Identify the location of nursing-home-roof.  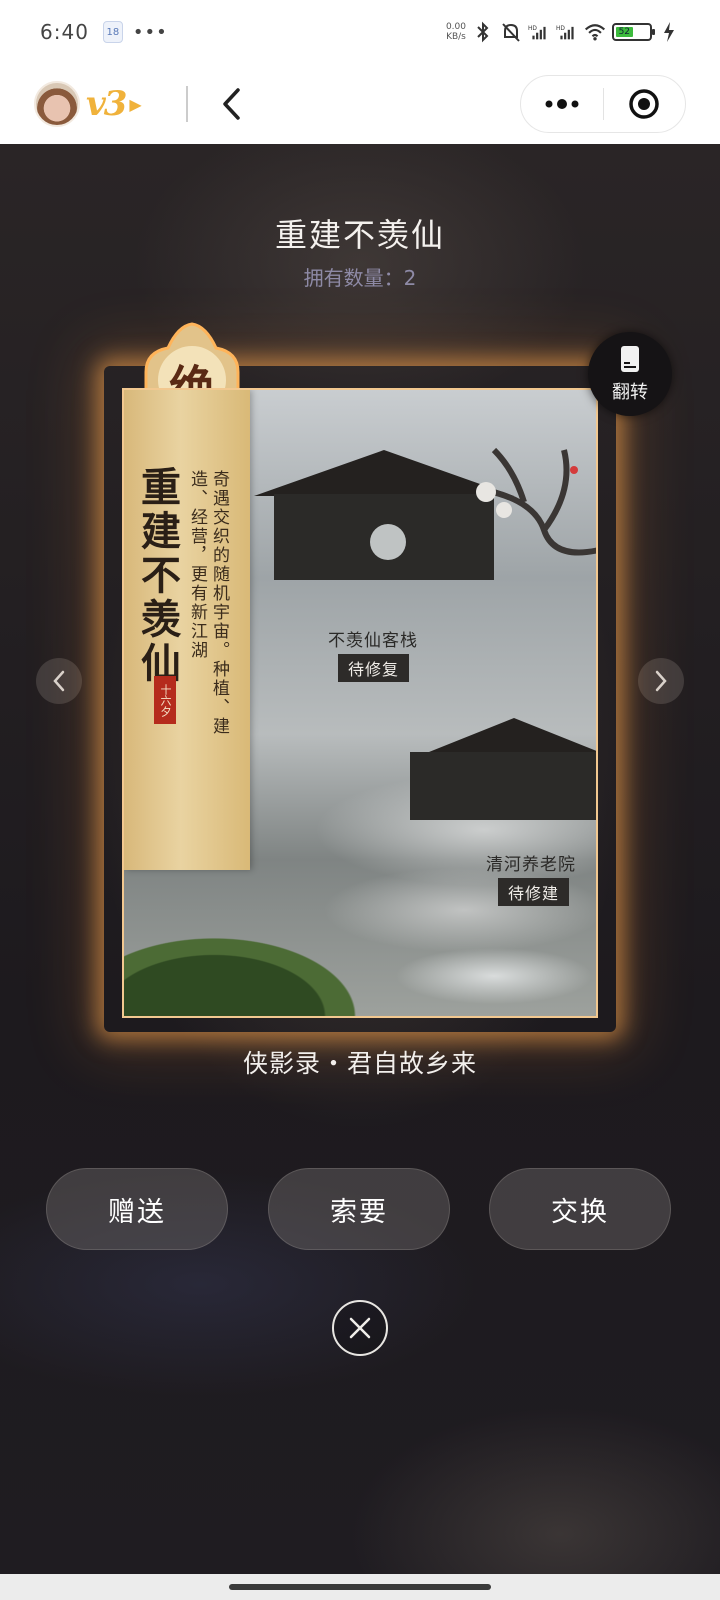
(510, 736).